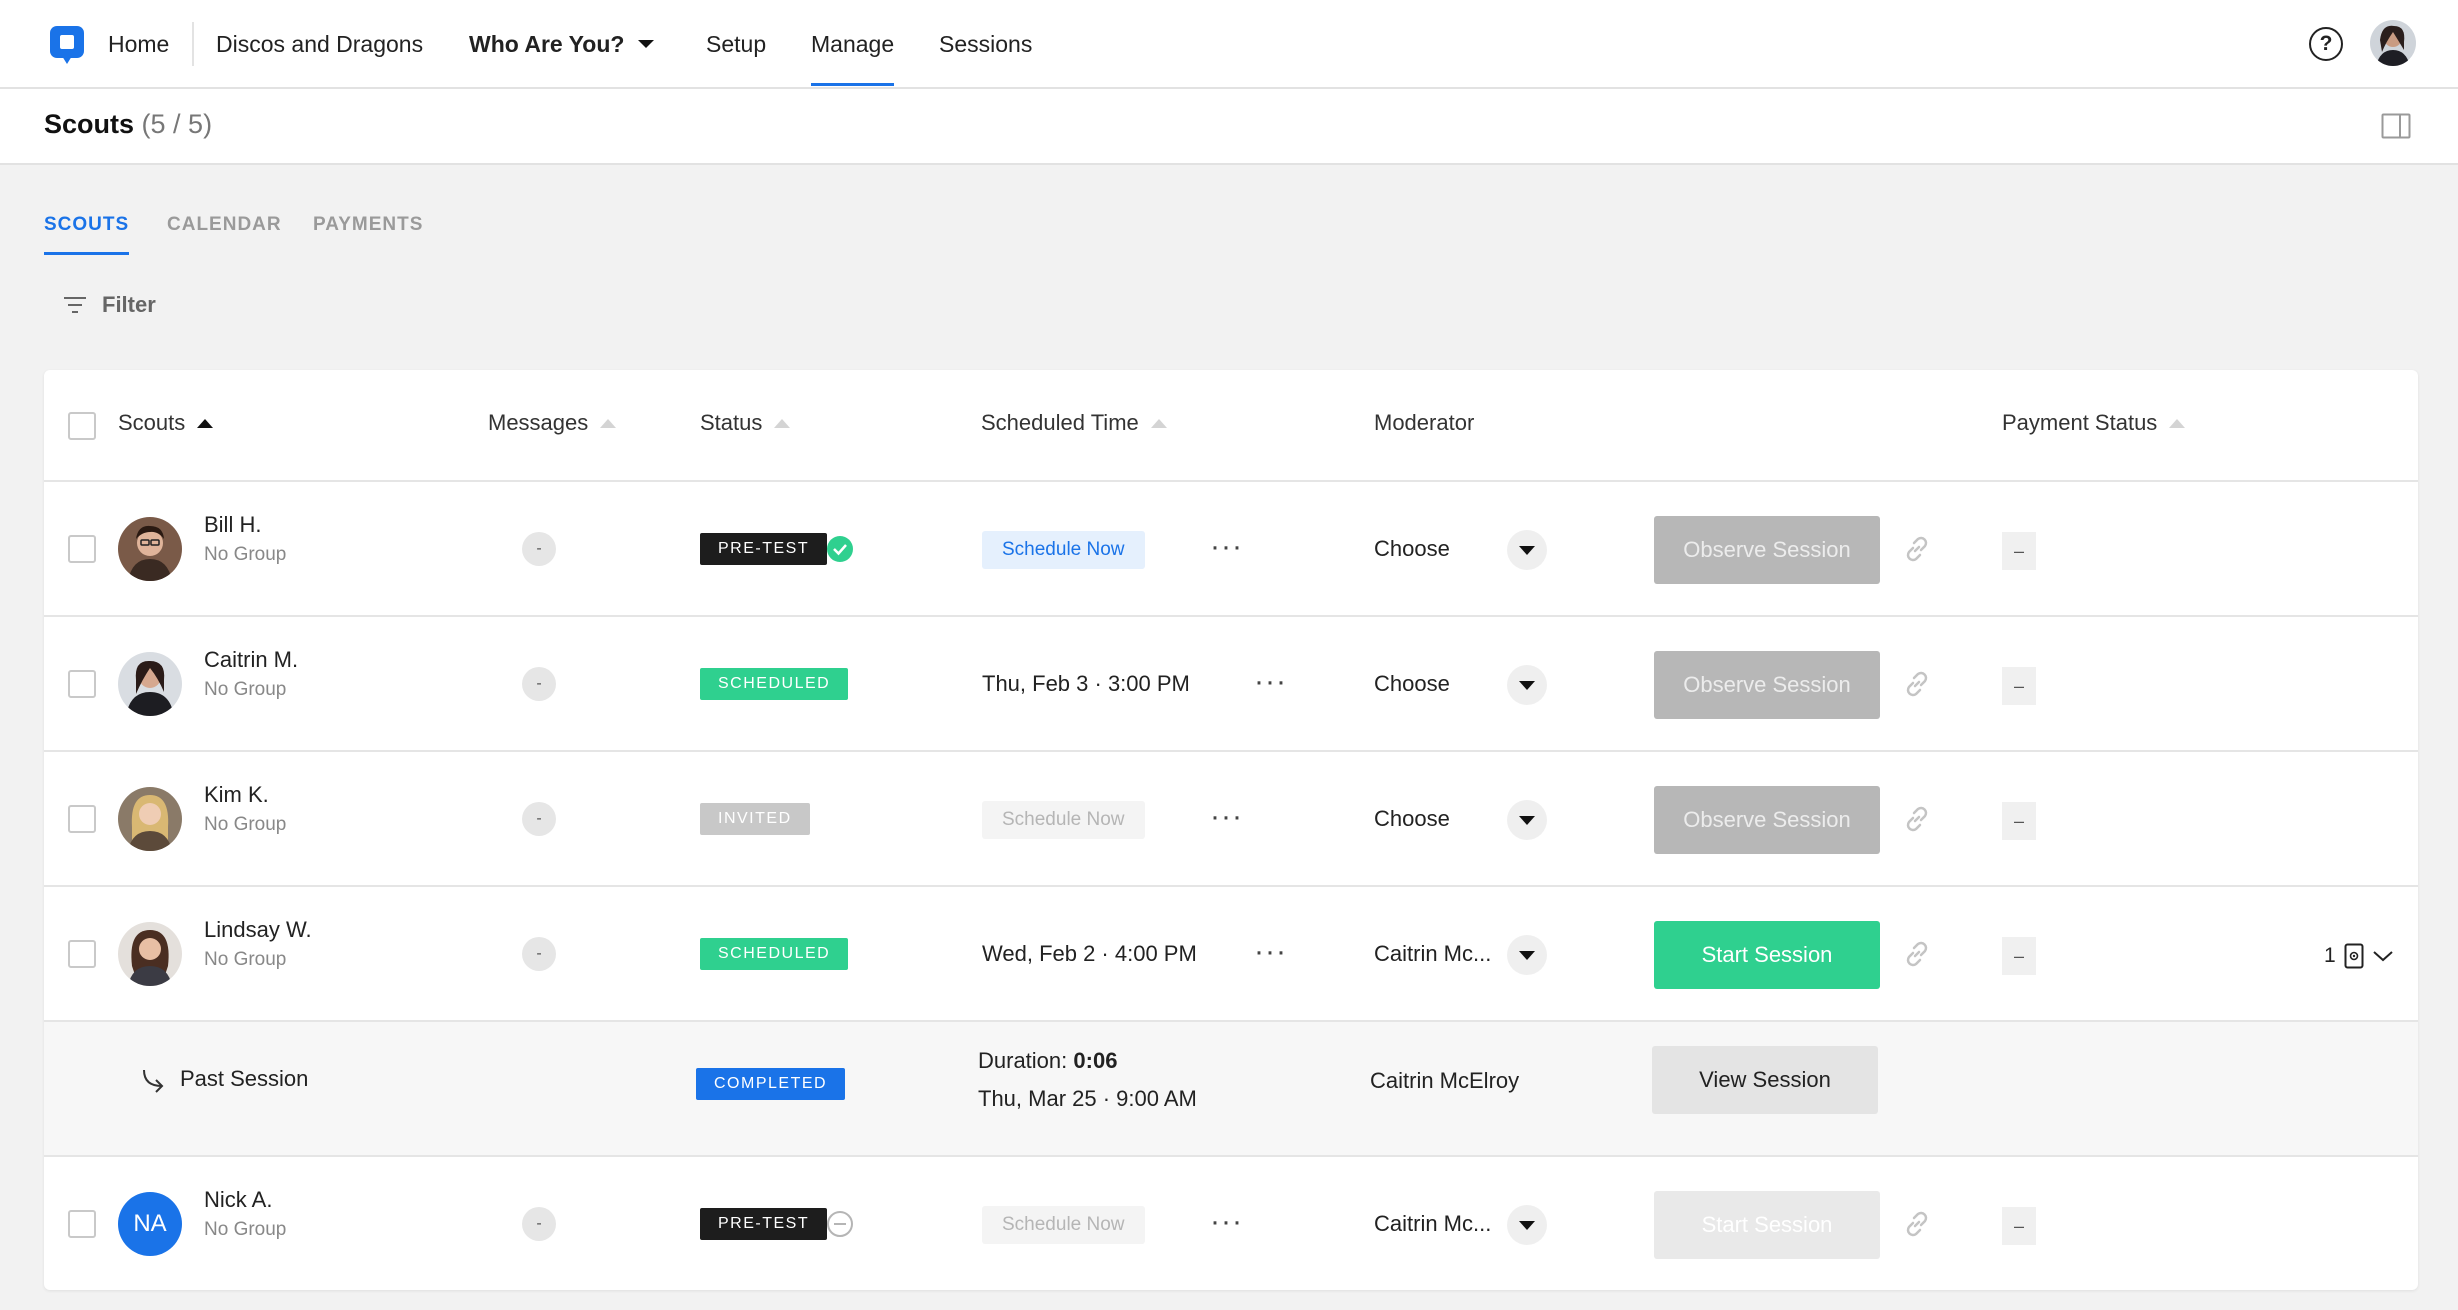 This screenshot has height=1310, width=2458. What do you see at coordinates (840, 1224) in the screenshot?
I see `pending-circle-icon` at bounding box center [840, 1224].